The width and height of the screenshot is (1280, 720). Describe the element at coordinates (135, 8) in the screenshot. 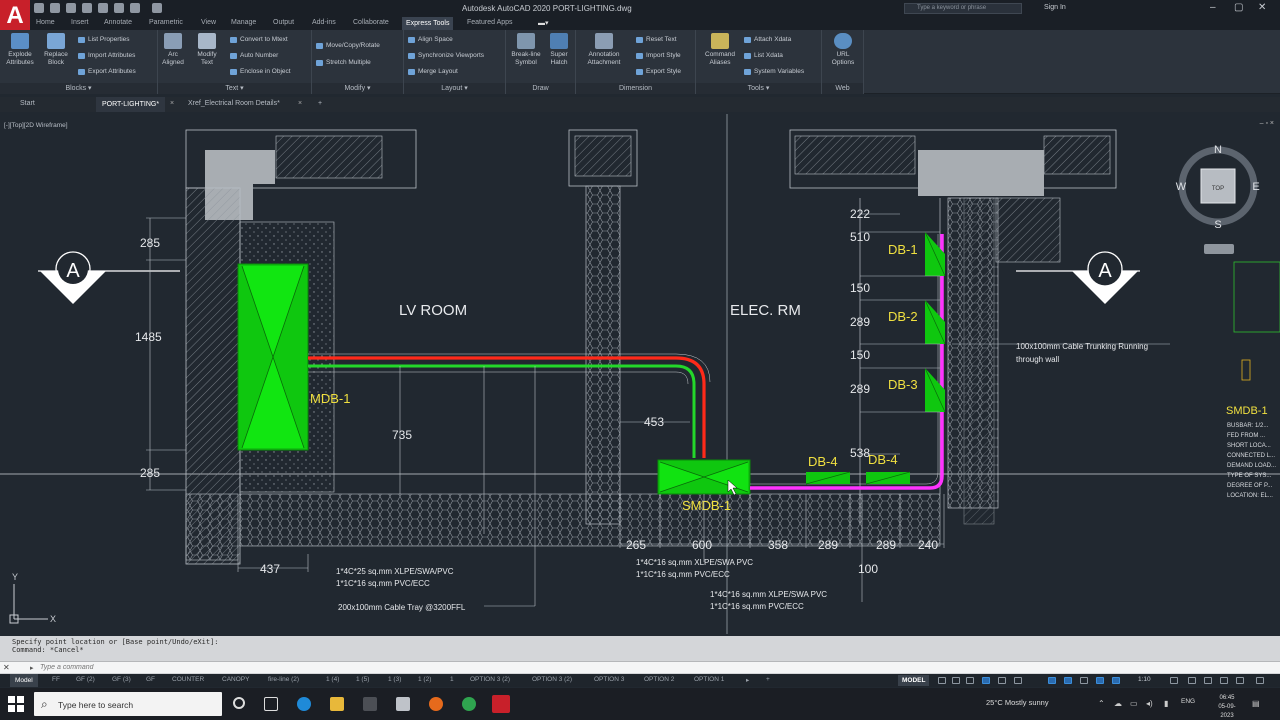

I see `undo-icon` at that location.